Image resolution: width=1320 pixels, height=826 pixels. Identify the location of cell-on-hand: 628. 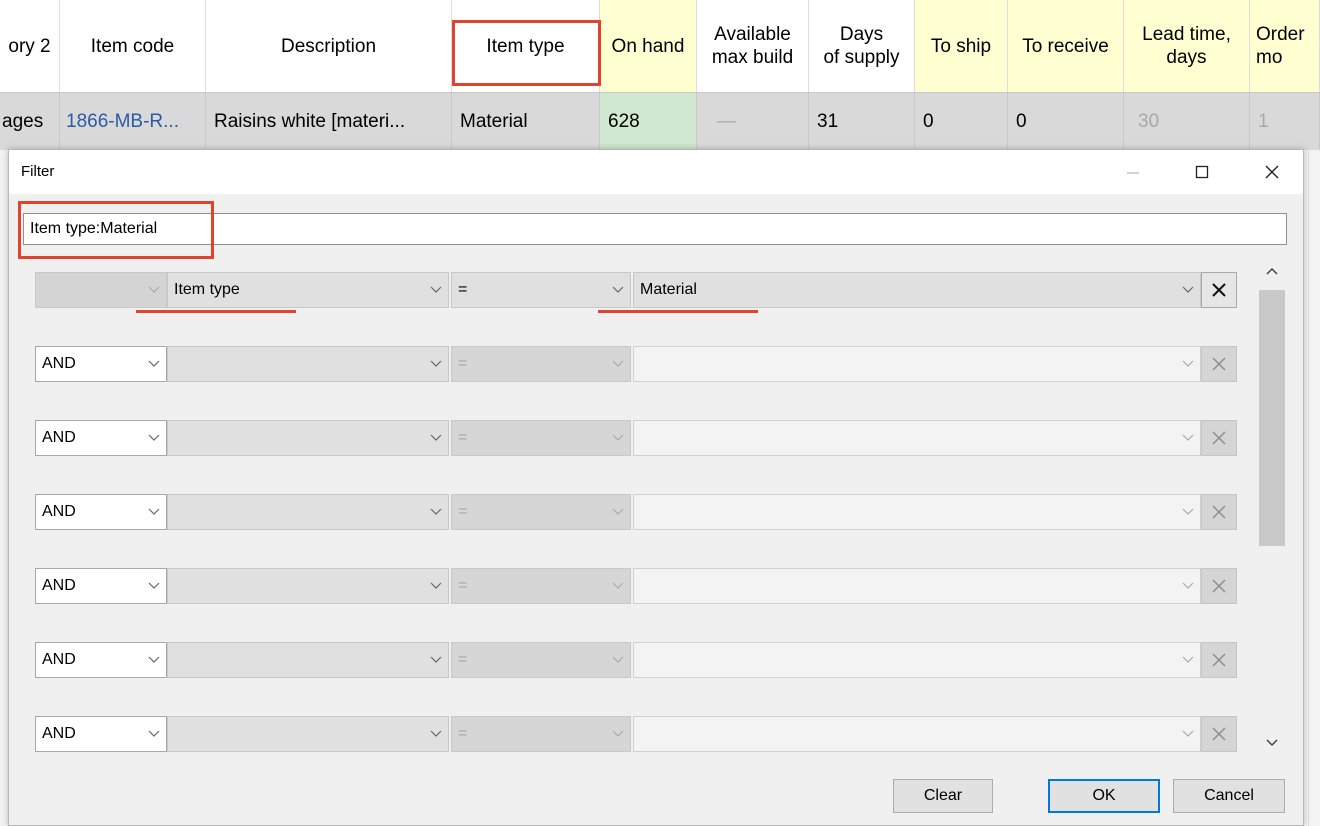
(648, 122).